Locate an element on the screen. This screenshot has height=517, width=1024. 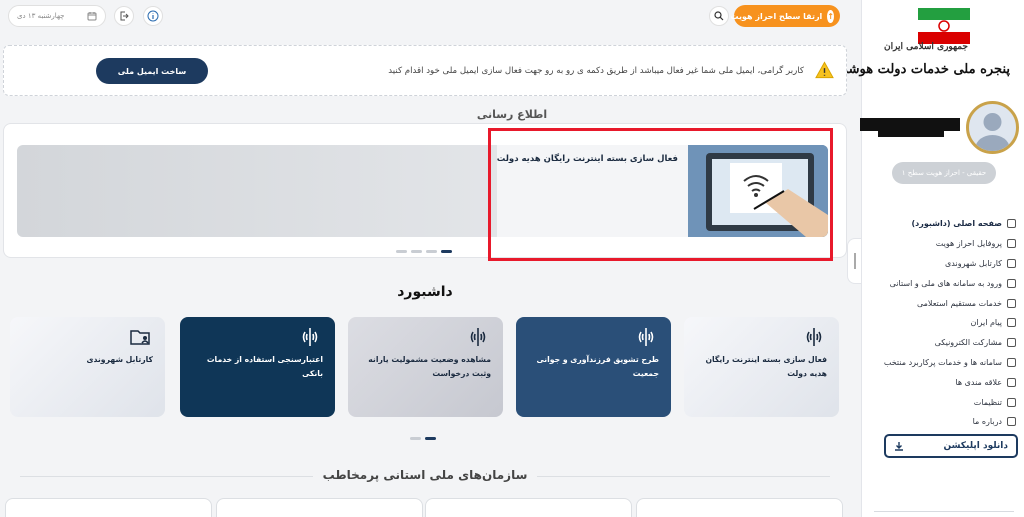
search-icon is located at coordinates (719, 16).